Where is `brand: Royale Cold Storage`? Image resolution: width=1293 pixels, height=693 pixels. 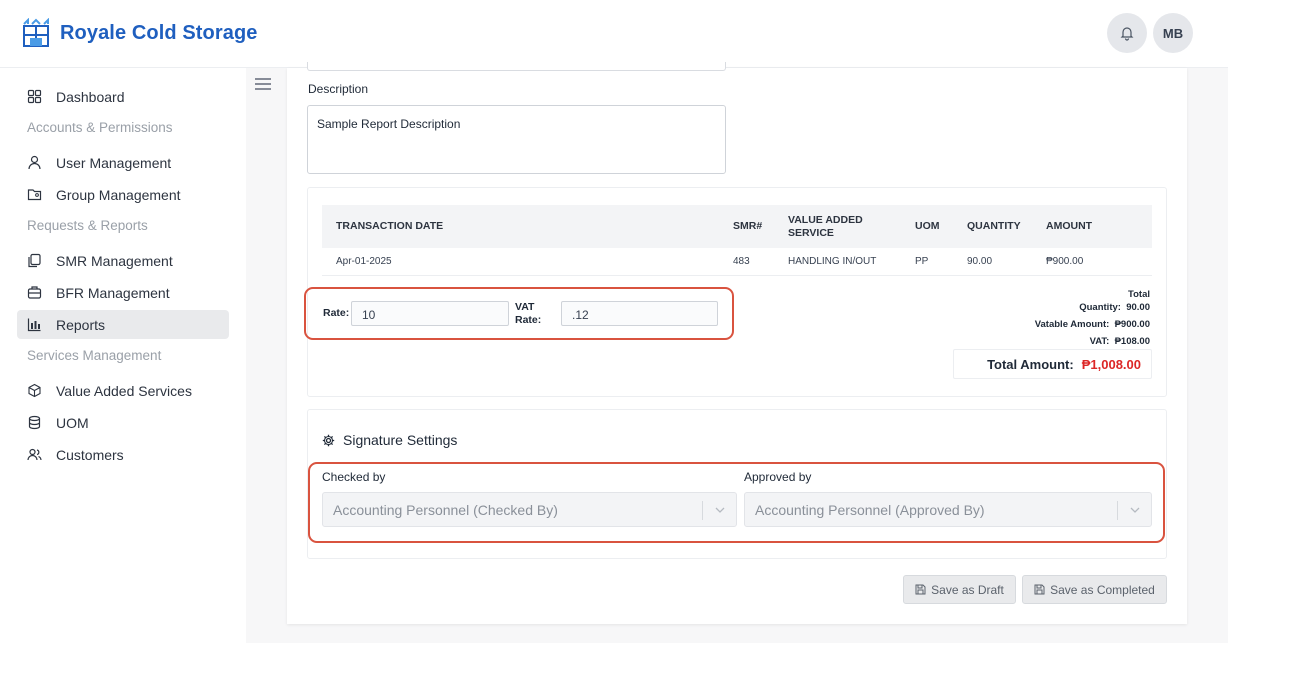 brand: Royale Cold Storage is located at coordinates (140, 33).